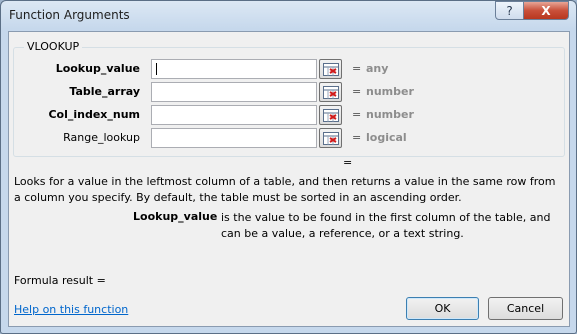 The height and width of the screenshot is (334, 577). I want to click on lookup-value-ref-button, so click(330, 69).